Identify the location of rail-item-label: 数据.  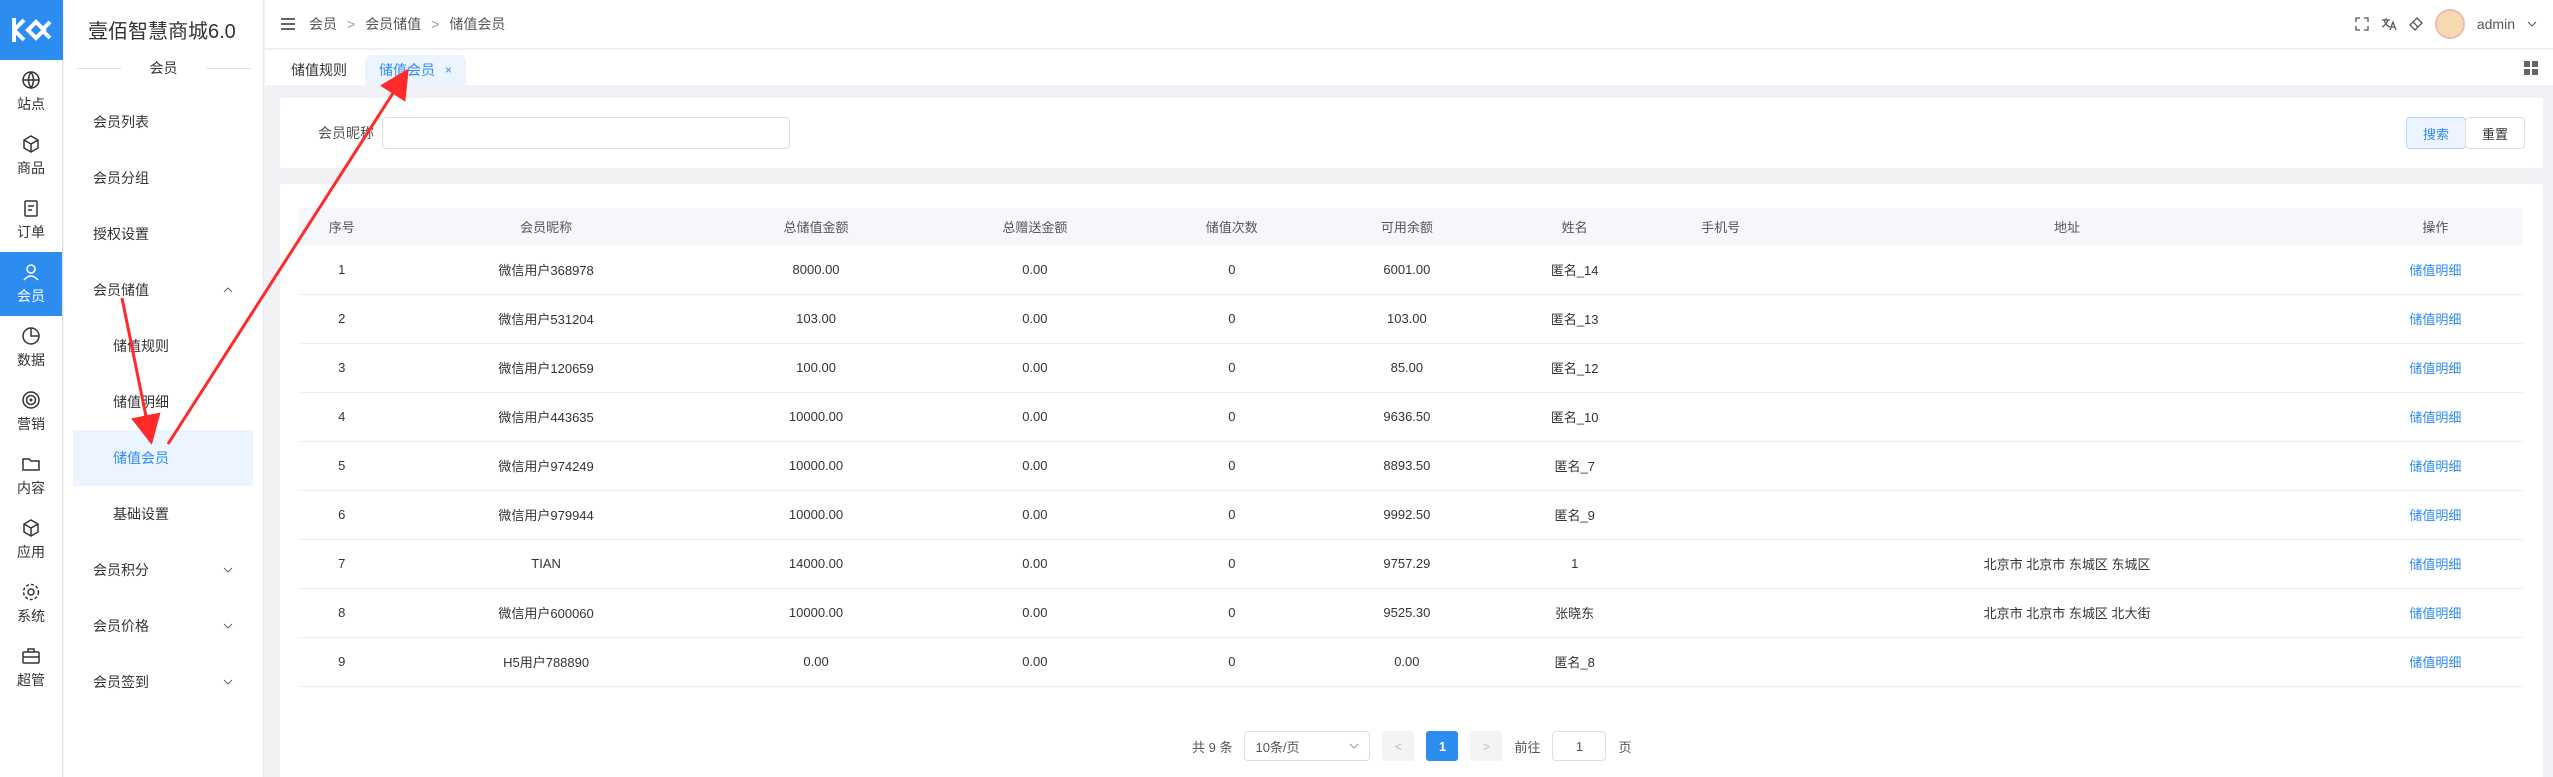
(31, 360).